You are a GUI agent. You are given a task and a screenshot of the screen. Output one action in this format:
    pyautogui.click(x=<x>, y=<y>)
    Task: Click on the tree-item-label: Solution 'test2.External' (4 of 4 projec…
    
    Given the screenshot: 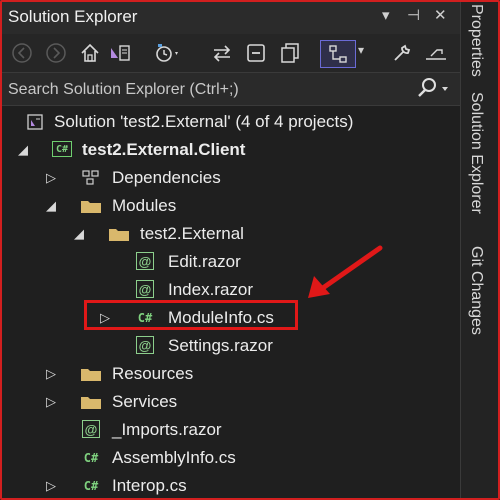 What is the action you would take?
    pyautogui.click(x=204, y=121)
    